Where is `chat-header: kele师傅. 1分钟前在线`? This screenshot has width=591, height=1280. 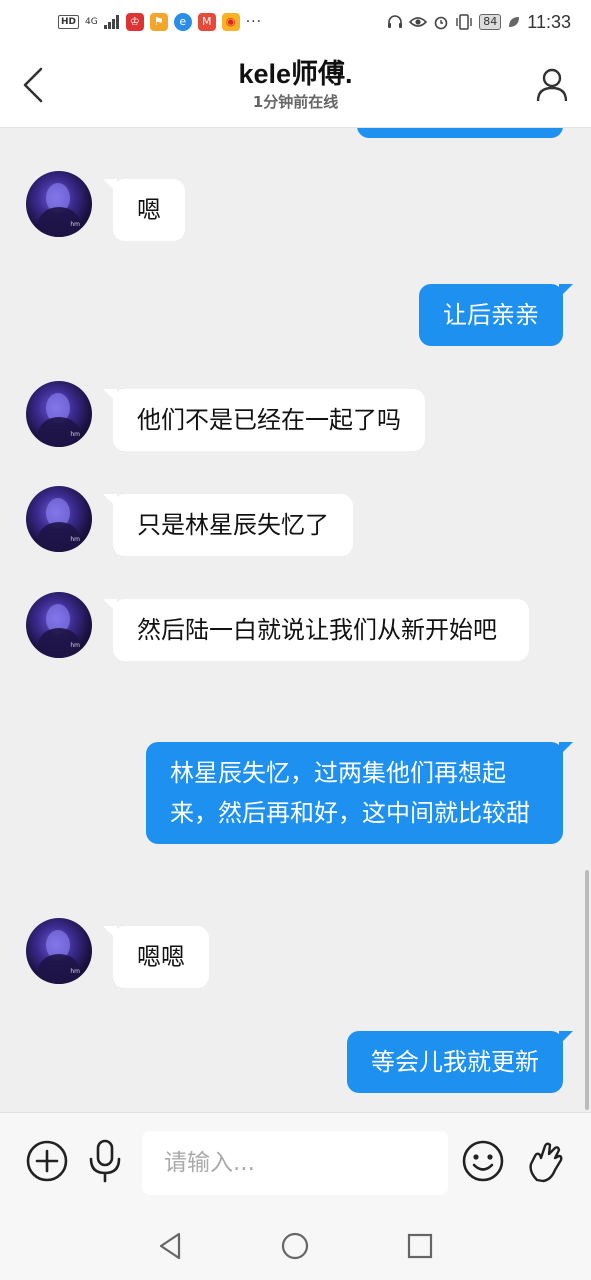
chat-header: kele师傅. 1分钟前在线 is located at coordinates (295, 86).